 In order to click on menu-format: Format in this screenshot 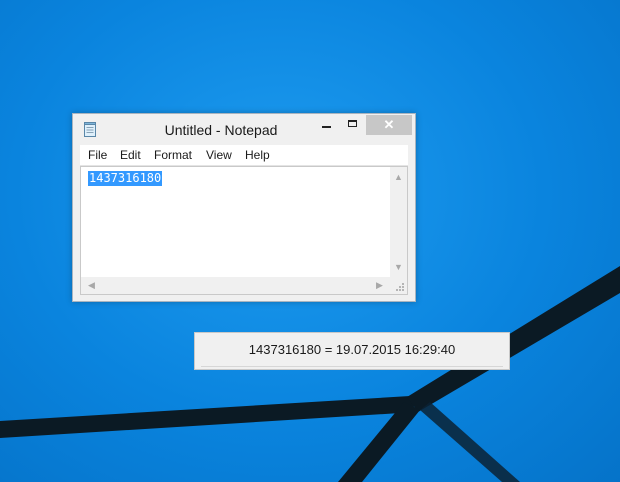, I will do `click(173, 155)`.